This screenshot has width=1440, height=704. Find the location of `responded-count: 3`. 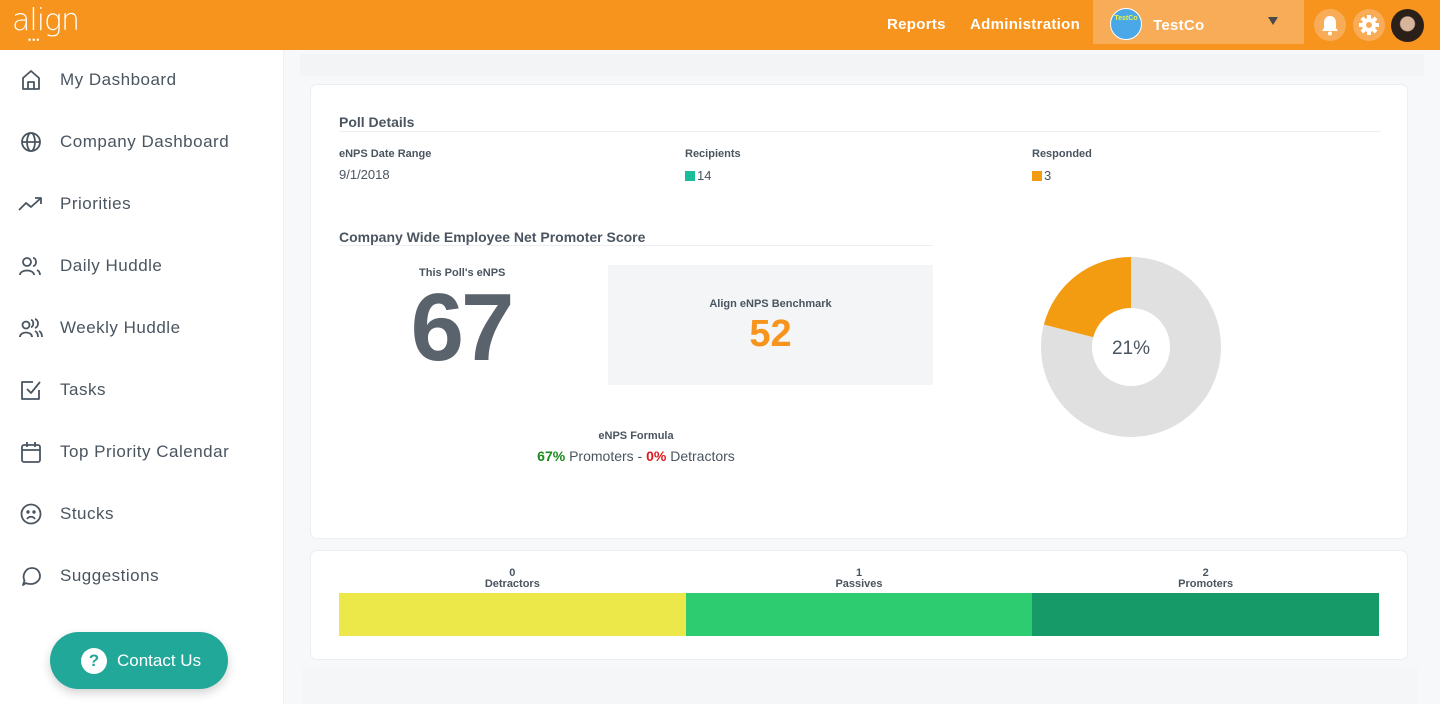

responded-count: 3 is located at coordinates (1048, 175).